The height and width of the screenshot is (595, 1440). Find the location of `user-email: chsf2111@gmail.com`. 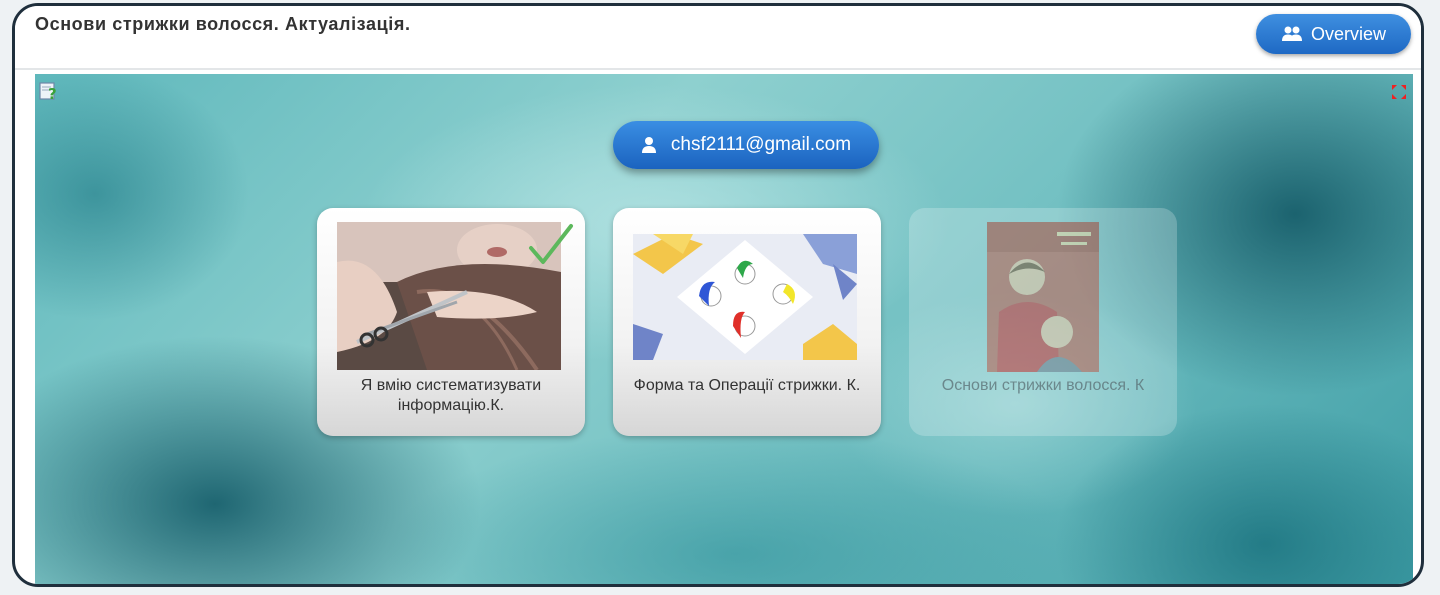

user-email: chsf2111@gmail.com is located at coordinates (761, 144).